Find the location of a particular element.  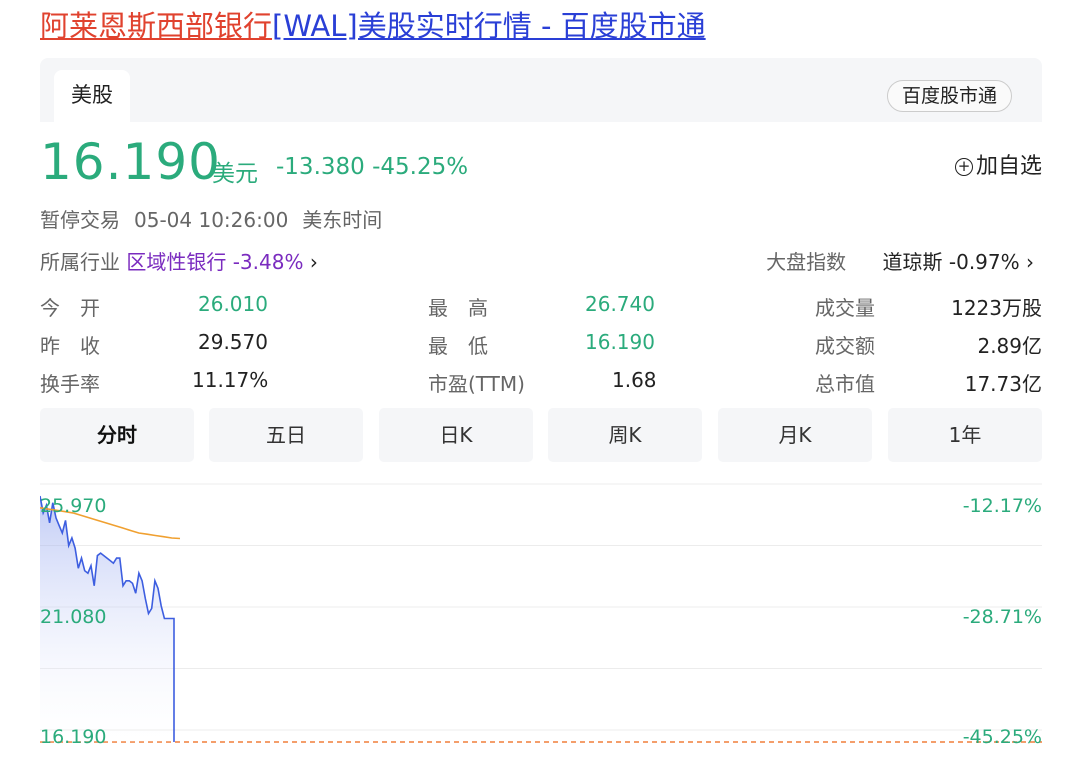

currency: 美元 is located at coordinates (235, 174).